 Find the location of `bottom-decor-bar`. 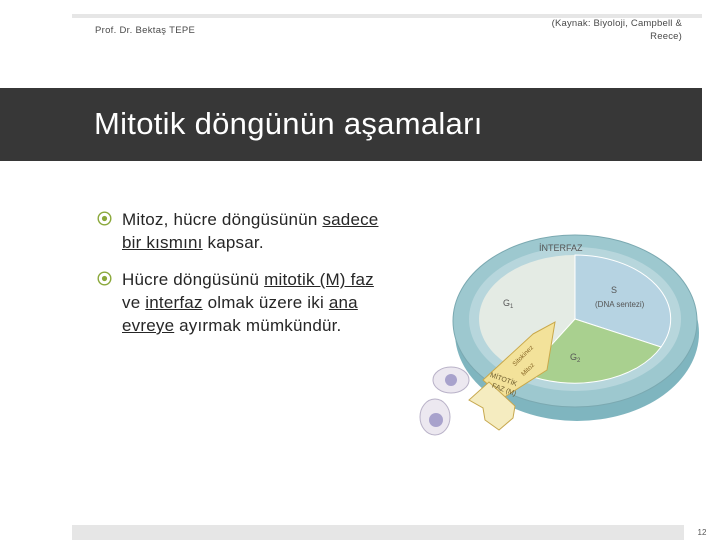

bottom-decor-bar is located at coordinates (378, 532).